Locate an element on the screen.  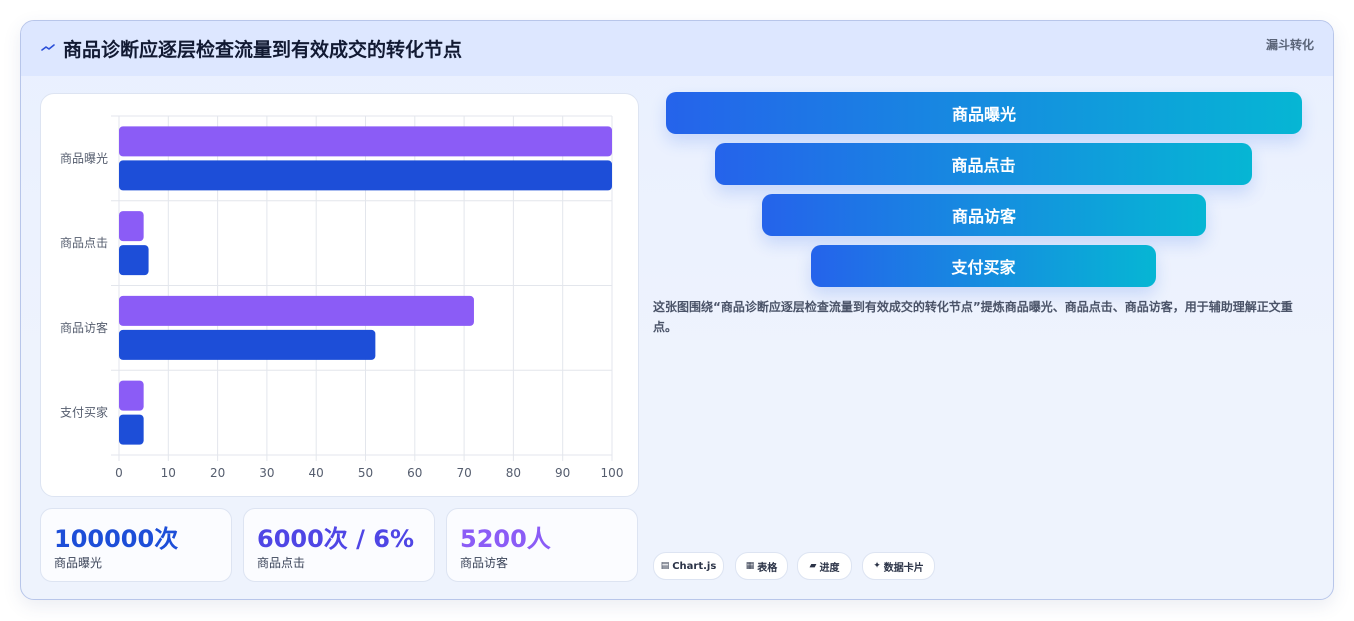
stat-label: 商品点击 is located at coordinates (281, 563).